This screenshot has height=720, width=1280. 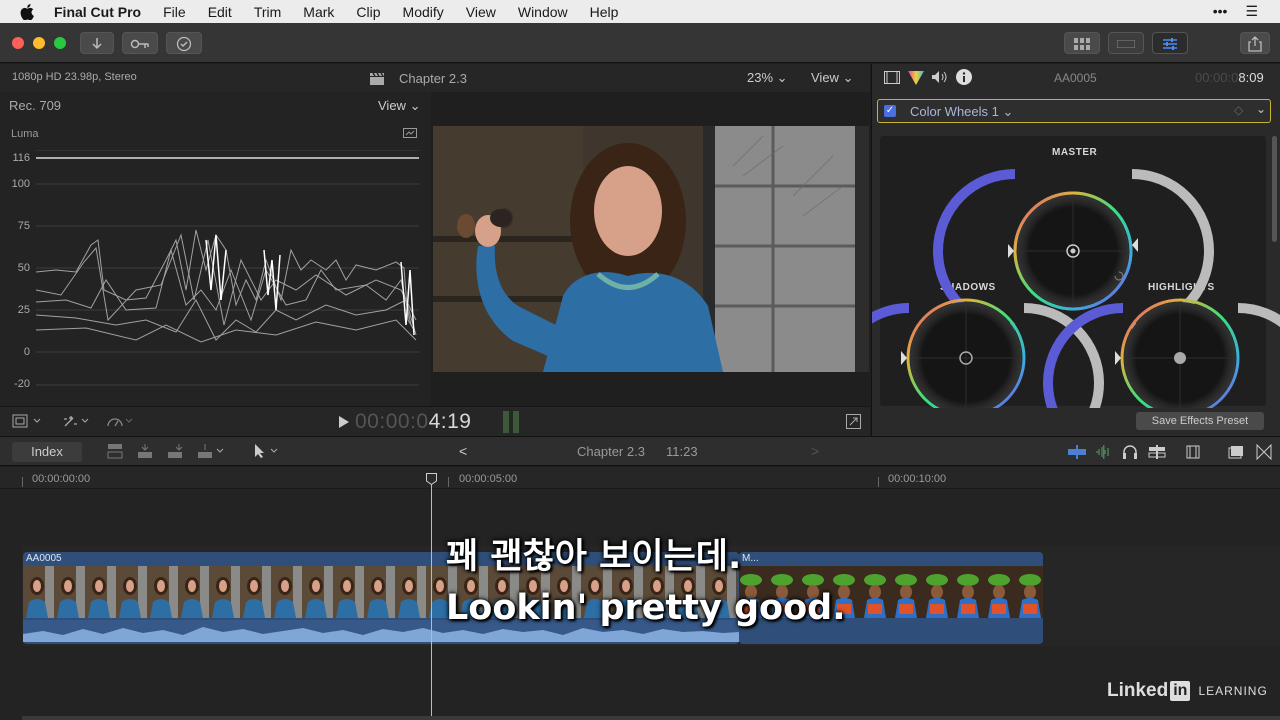 What do you see at coordinates (640, 478) in the screenshot?
I see `timeline-ruler` at bounding box center [640, 478].